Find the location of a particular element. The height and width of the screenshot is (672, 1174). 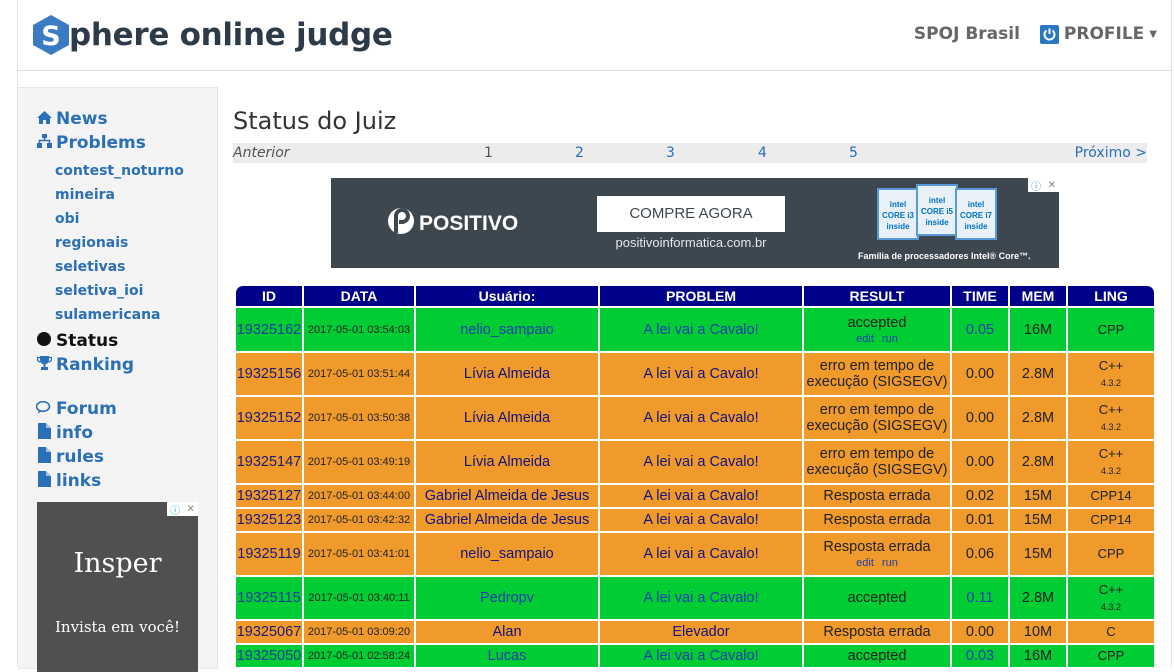

submission-id-link: 19325162 is located at coordinates (269, 330).